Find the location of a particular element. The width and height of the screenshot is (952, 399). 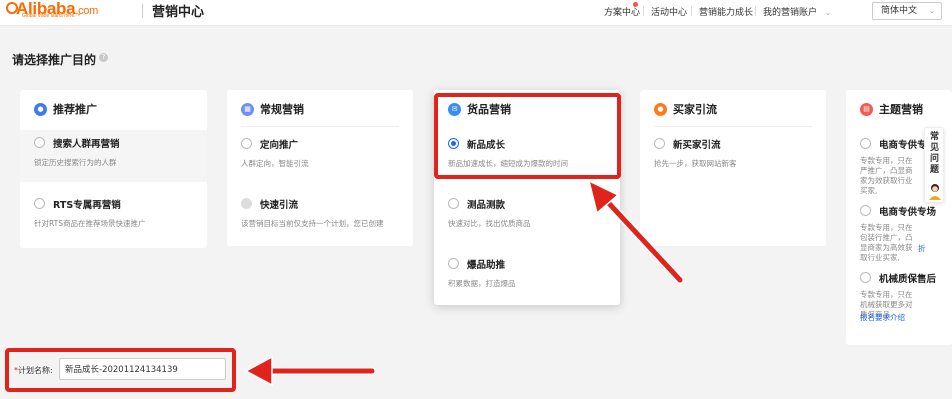

arrow-to-plan-name is located at coordinates (310, 371).